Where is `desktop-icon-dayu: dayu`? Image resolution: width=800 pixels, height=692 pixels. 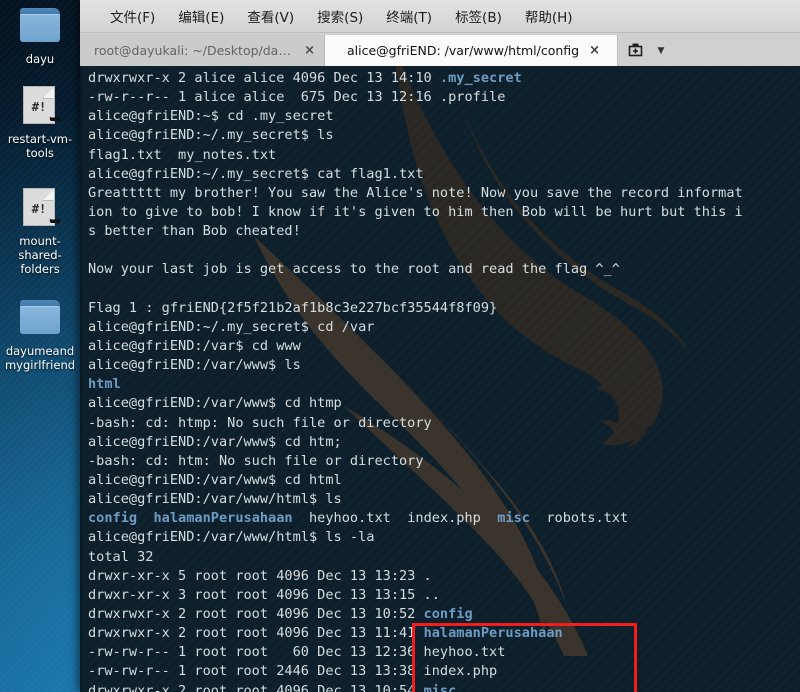
desktop-icon-dayu: dayu is located at coordinates (40, 35).